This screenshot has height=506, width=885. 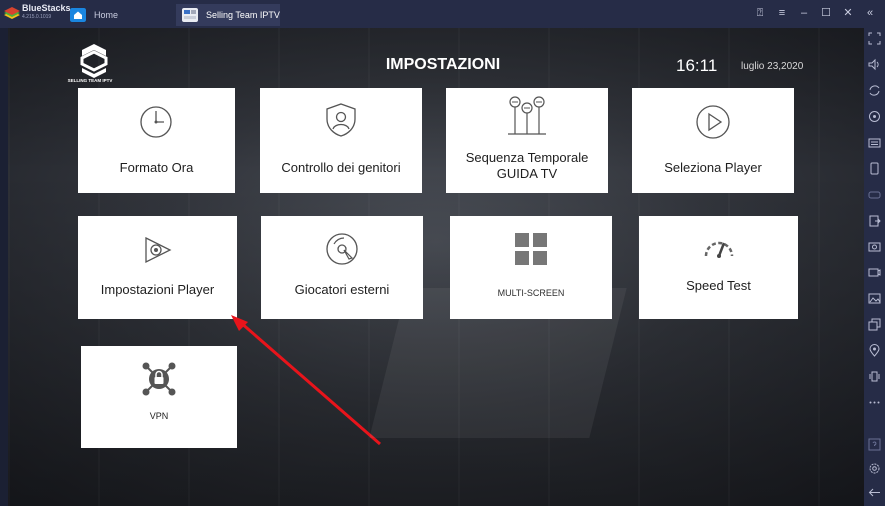 What do you see at coordinates (78, 15) in the screenshot?
I see `home-icon` at bounding box center [78, 15].